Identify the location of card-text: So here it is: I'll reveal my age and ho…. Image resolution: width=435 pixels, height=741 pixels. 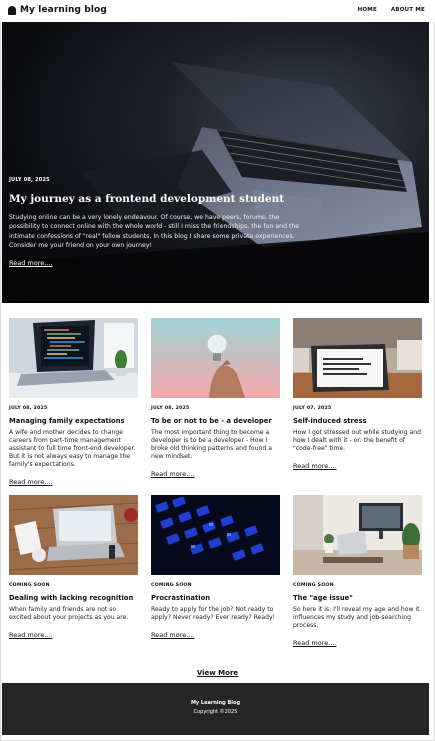
(356, 618).